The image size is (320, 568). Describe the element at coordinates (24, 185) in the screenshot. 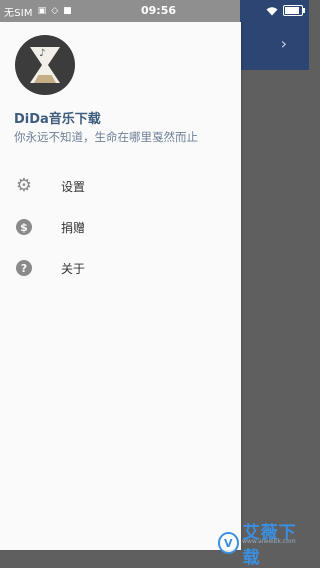

I see `settings-gear-icon: ⚙` at that location.